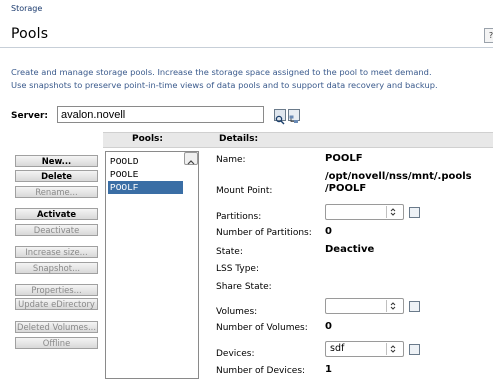 This screenshot has height=379, width=493. What do you see at coordinates (56, 304) in the screenshot?
I see `update-edirectory-button: Update eDirectory` at bounding box center [56, 304].